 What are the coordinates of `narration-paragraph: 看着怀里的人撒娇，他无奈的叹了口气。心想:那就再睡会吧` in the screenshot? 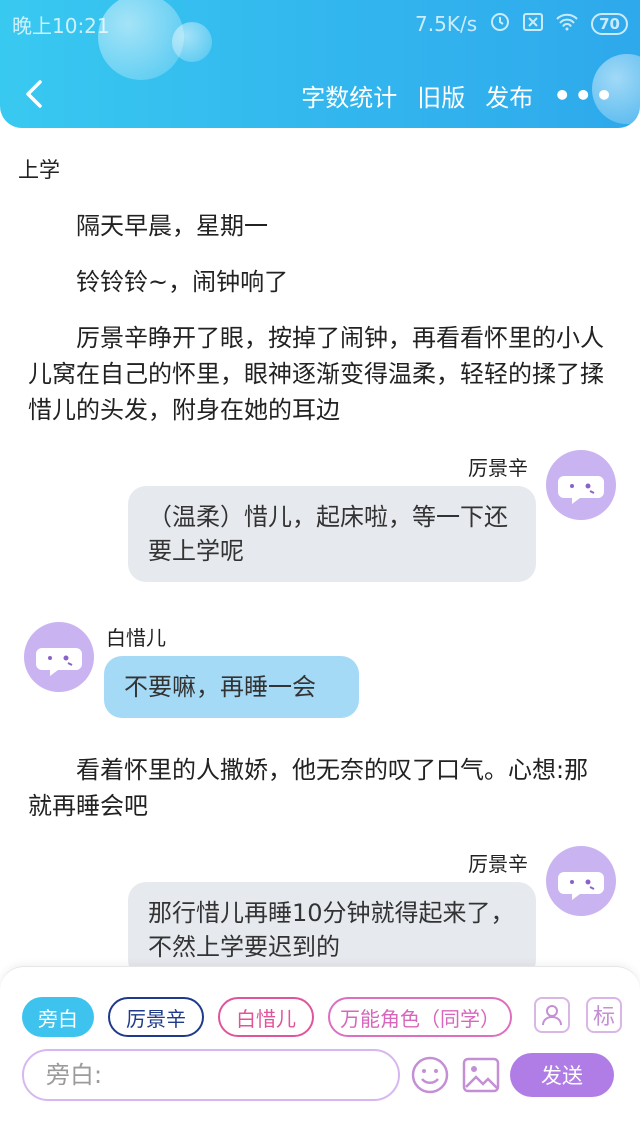 It's located at (308, 788).